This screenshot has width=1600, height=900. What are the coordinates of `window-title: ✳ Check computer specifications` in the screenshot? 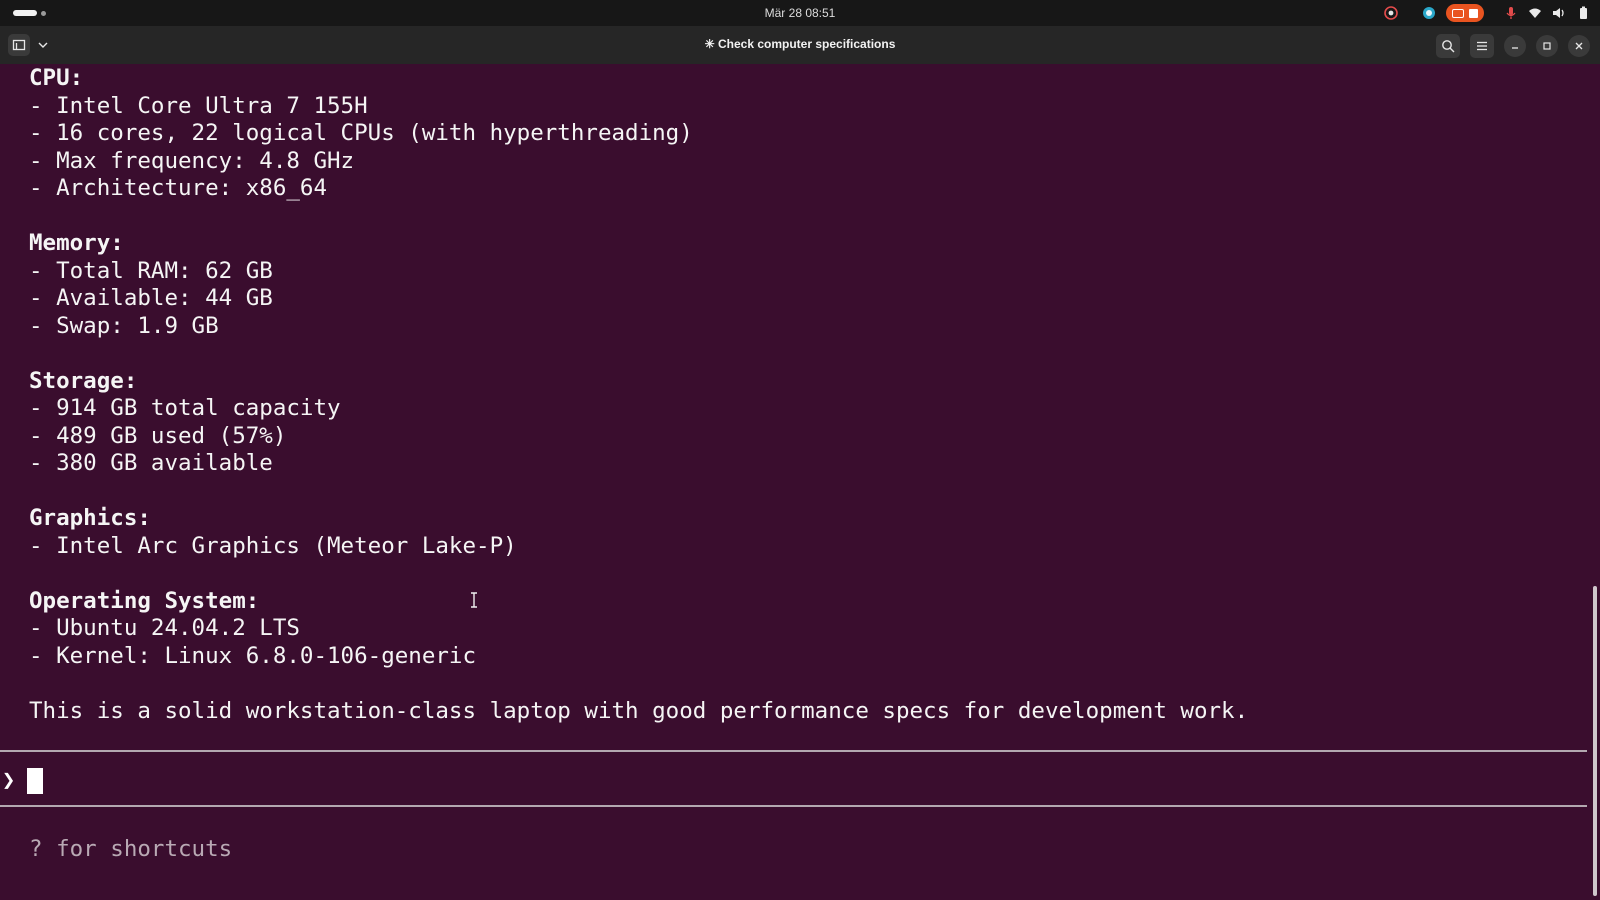 It's located at (800, 44).